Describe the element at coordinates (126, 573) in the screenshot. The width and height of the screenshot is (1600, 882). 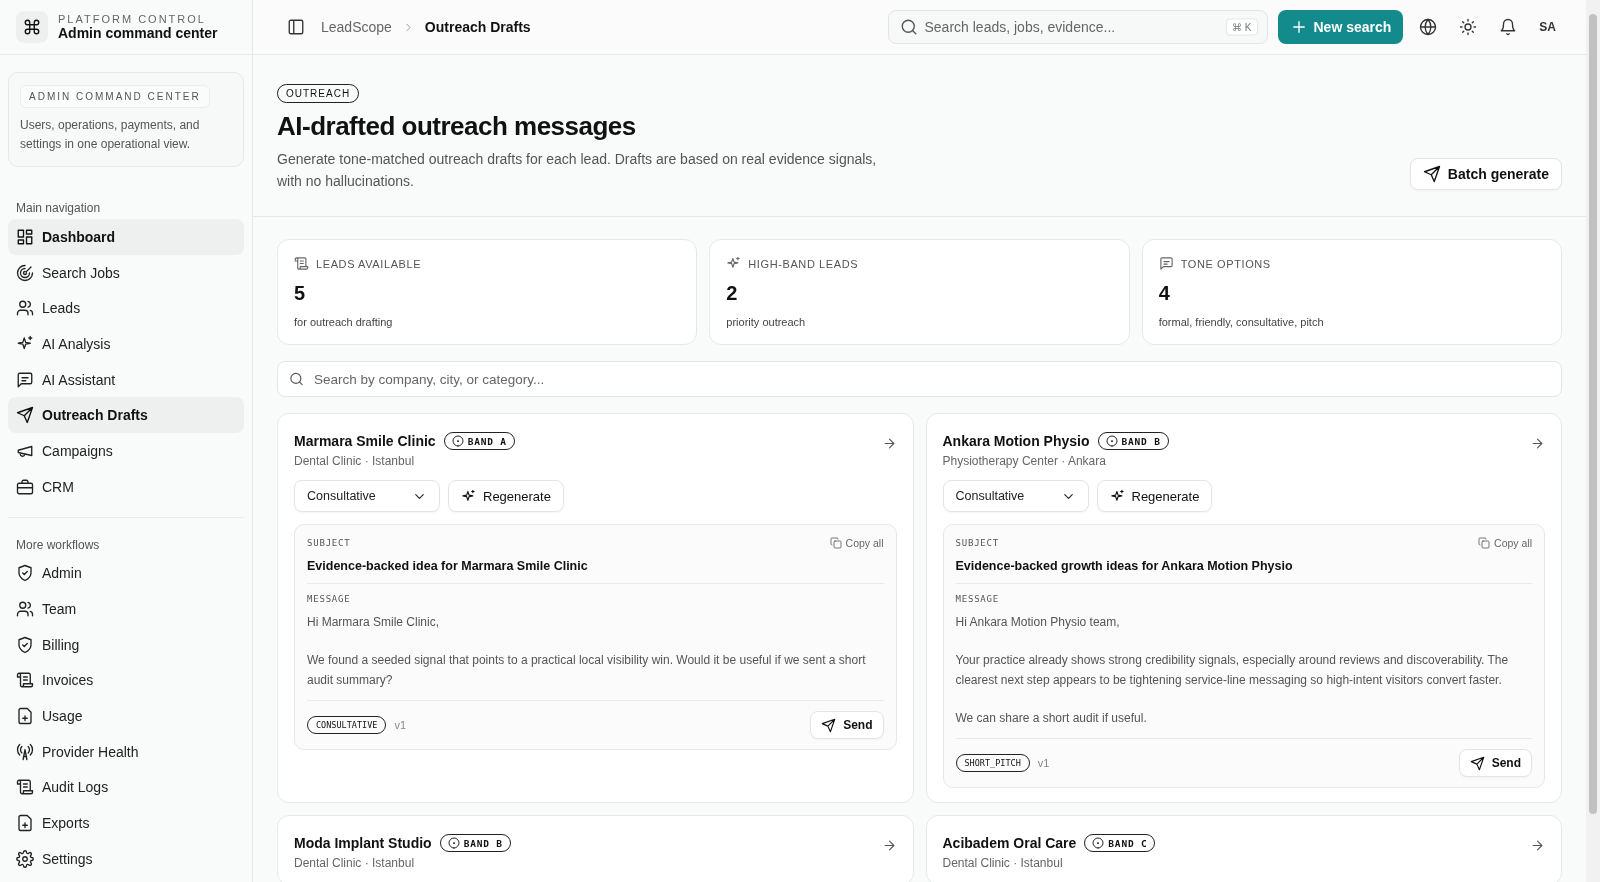
I see `nav-item: Admin` at that location.